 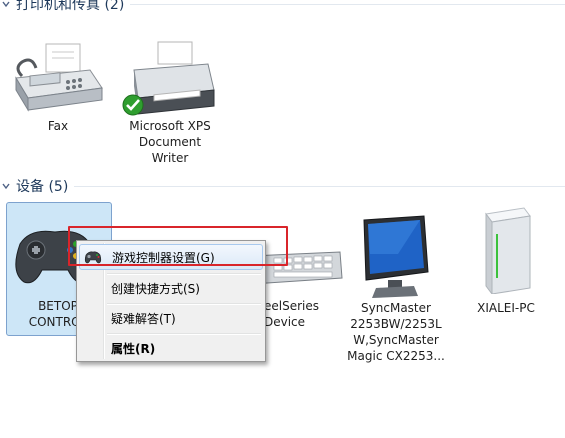 What do you see at coordinates (58, 126) in the screenshot?
I see `fax-label: Fax` at bounding box center [58, 126].